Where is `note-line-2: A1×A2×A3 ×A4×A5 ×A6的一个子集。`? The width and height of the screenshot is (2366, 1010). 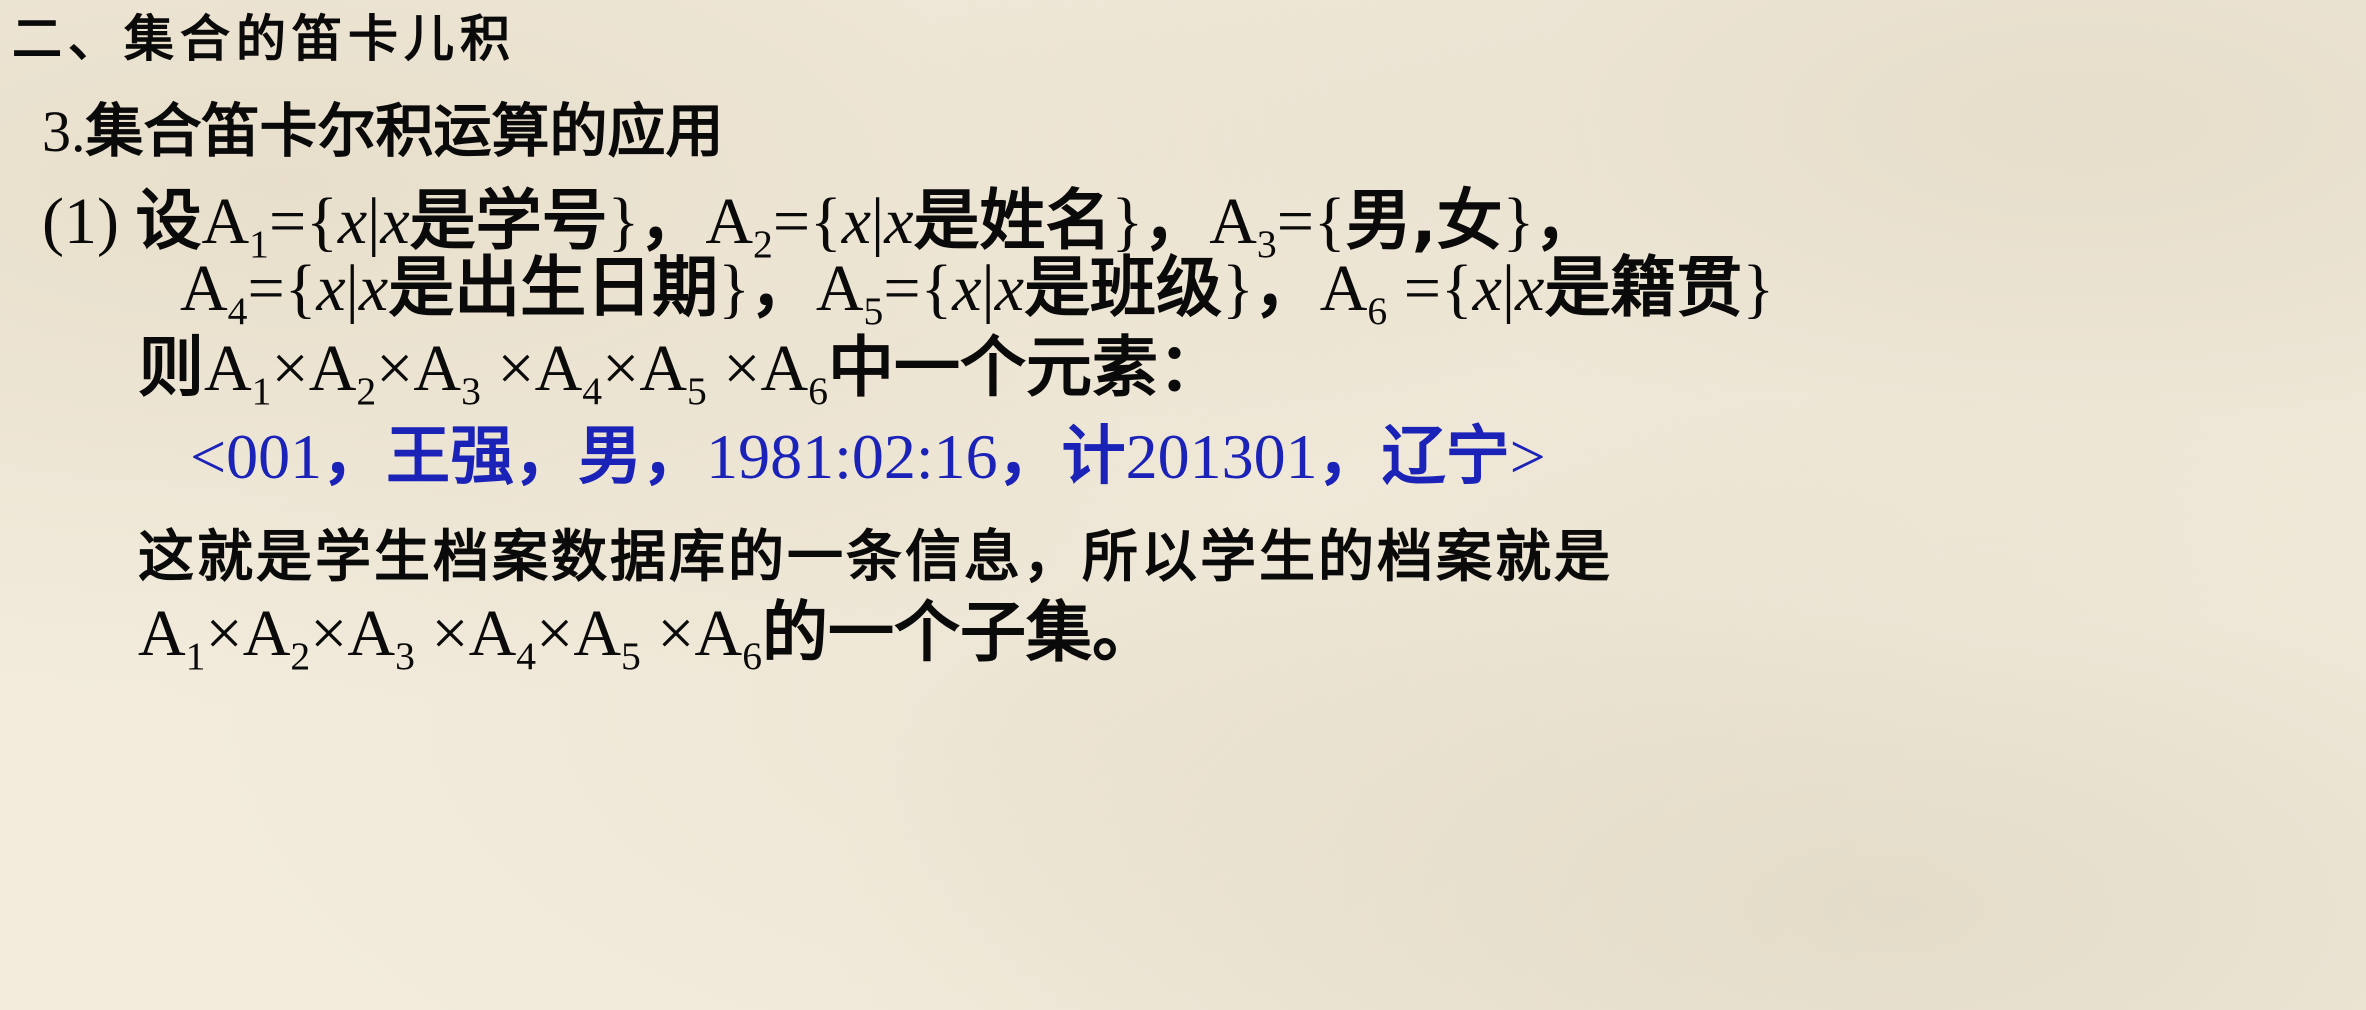 note-line-2: A1×A2×A3 ×A4×A5 ×A6的一个子集。 is located at coordinates (648, 636).